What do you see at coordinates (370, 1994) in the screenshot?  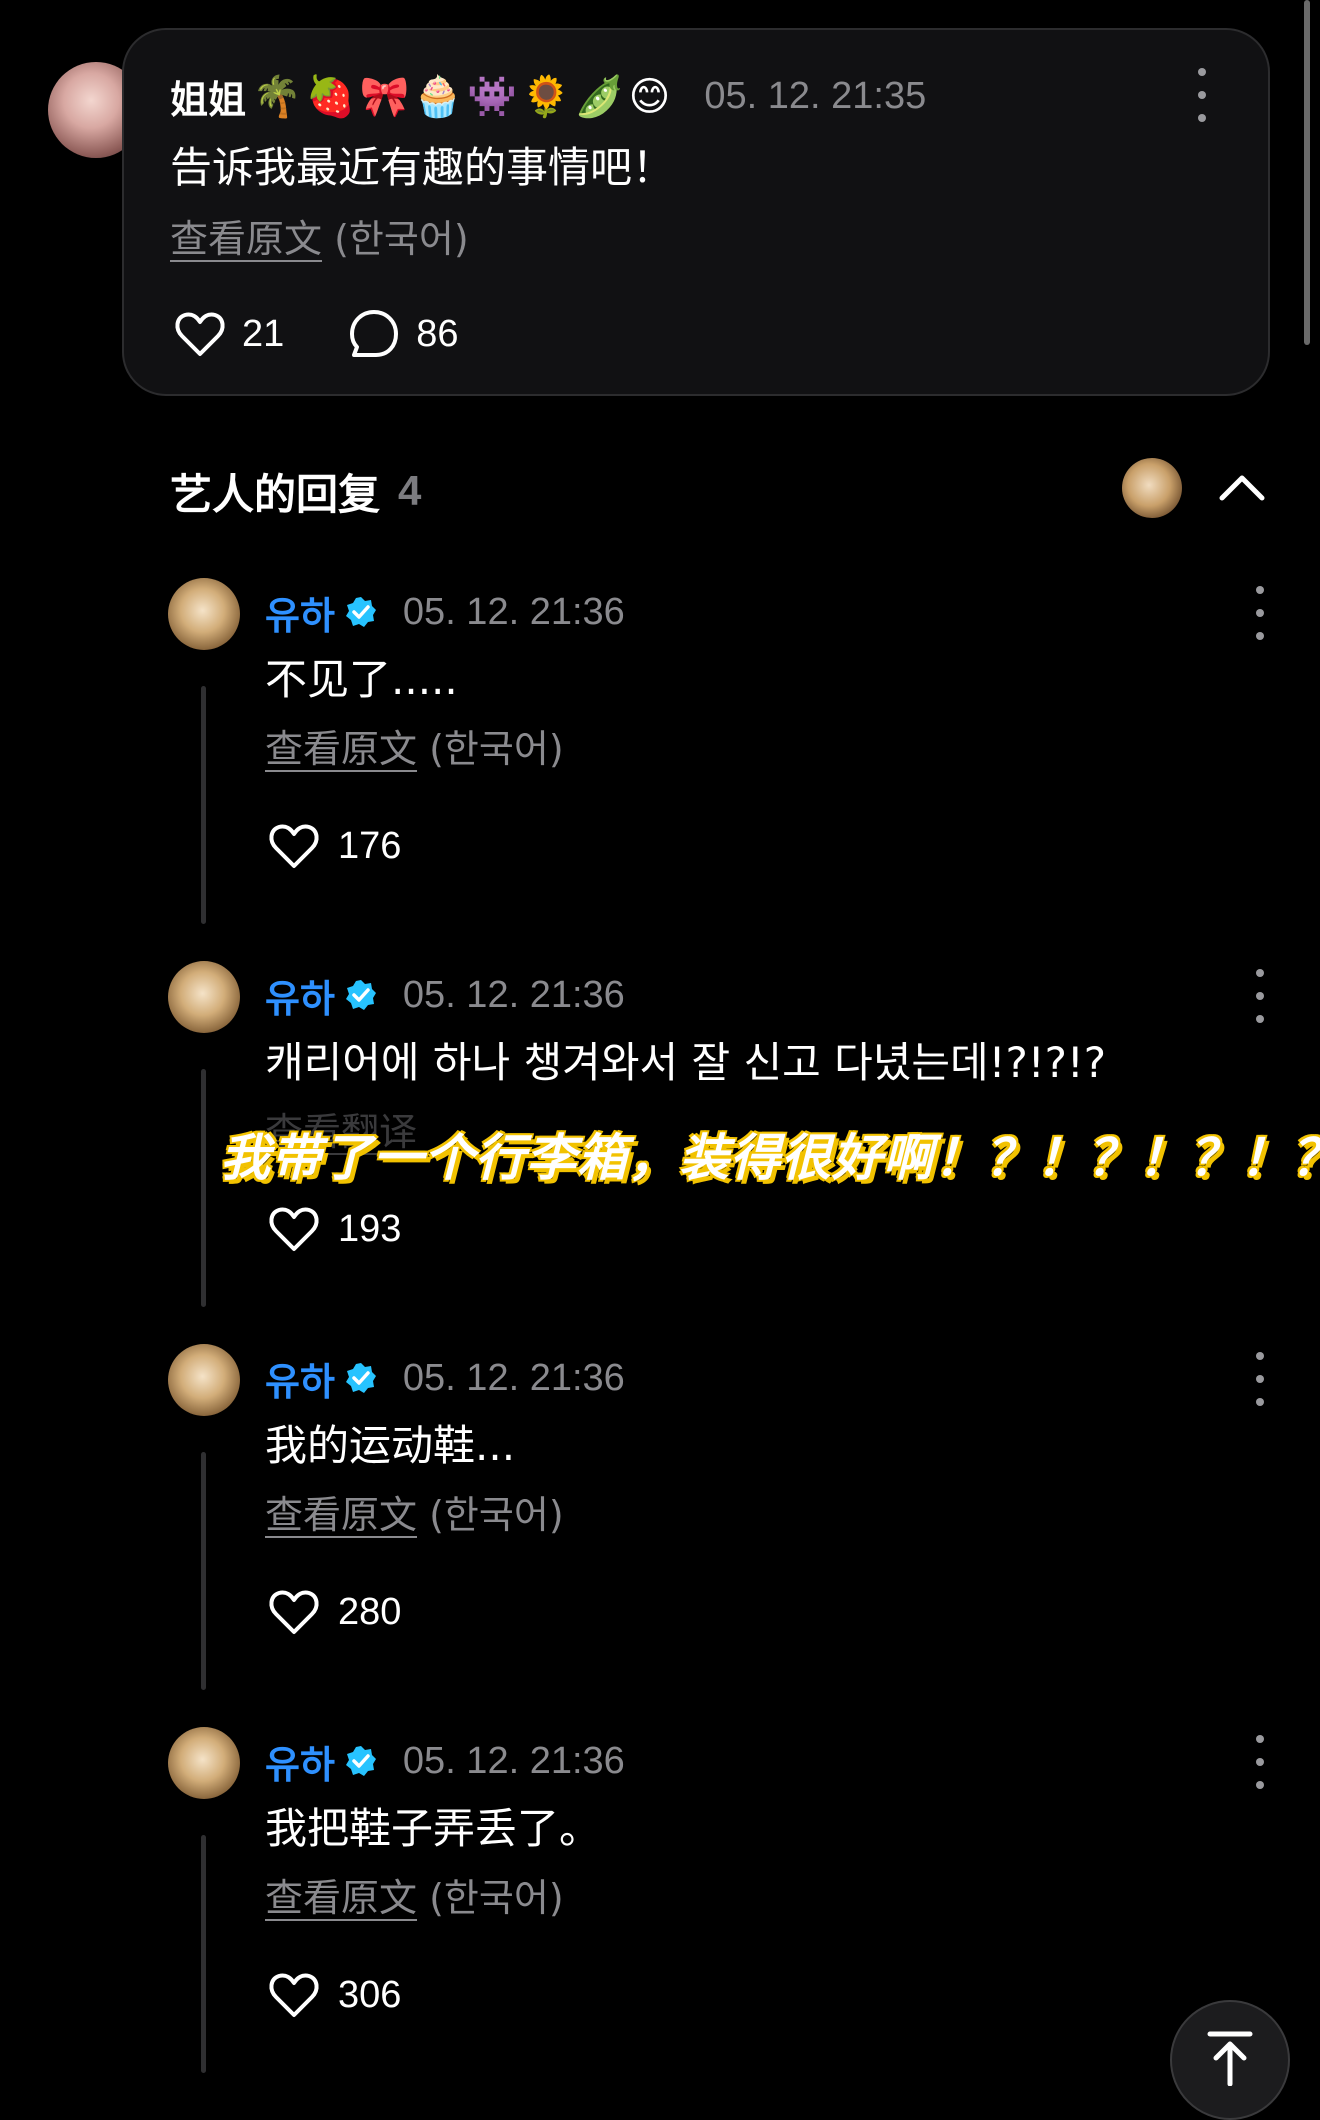 I see `reply-like-count: 306` at bounding box center [370, 1994].